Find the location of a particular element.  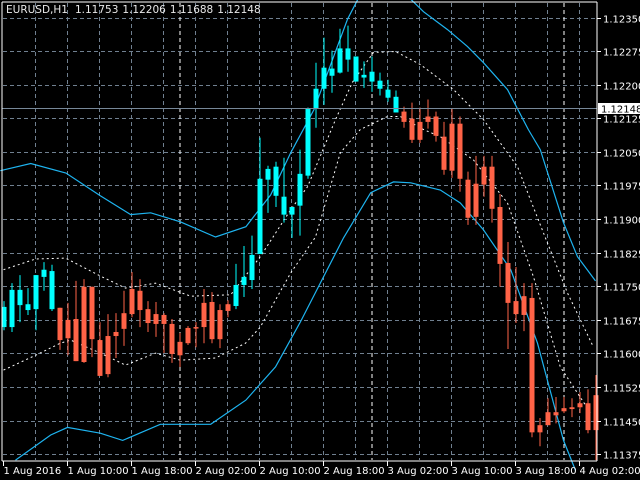

price-tick-label: 1.12125 is located at coordinates (621, 120).